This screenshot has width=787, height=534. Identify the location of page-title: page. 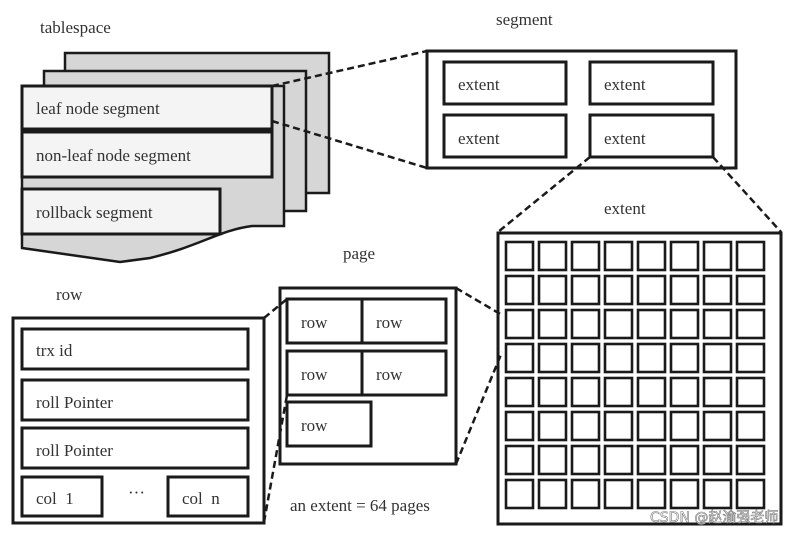
(359, 253).